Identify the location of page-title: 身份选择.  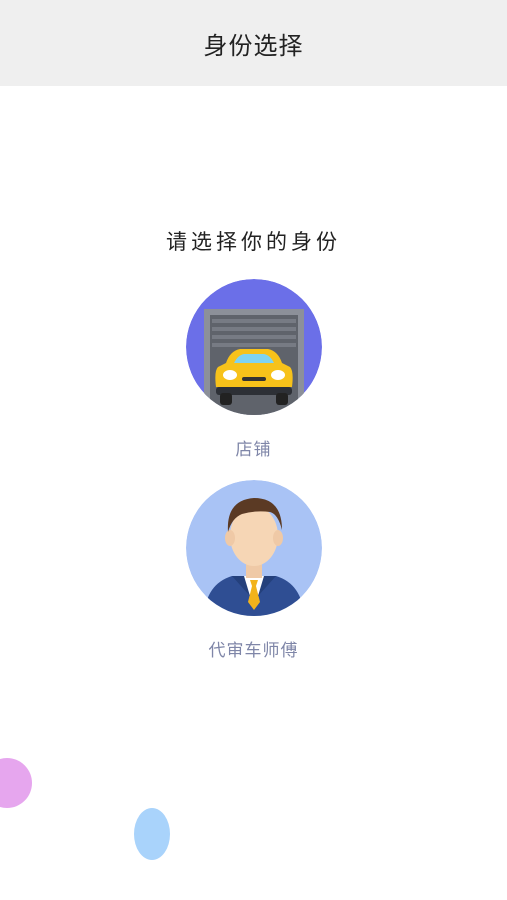
(253, 45).